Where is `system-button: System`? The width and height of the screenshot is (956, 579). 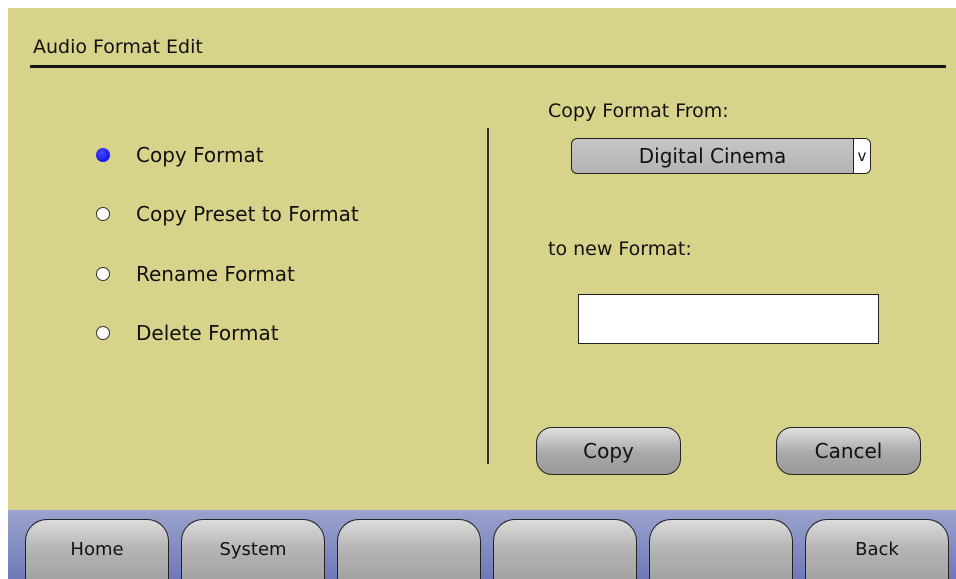
system-button: System is located at coordinates (253, 549).